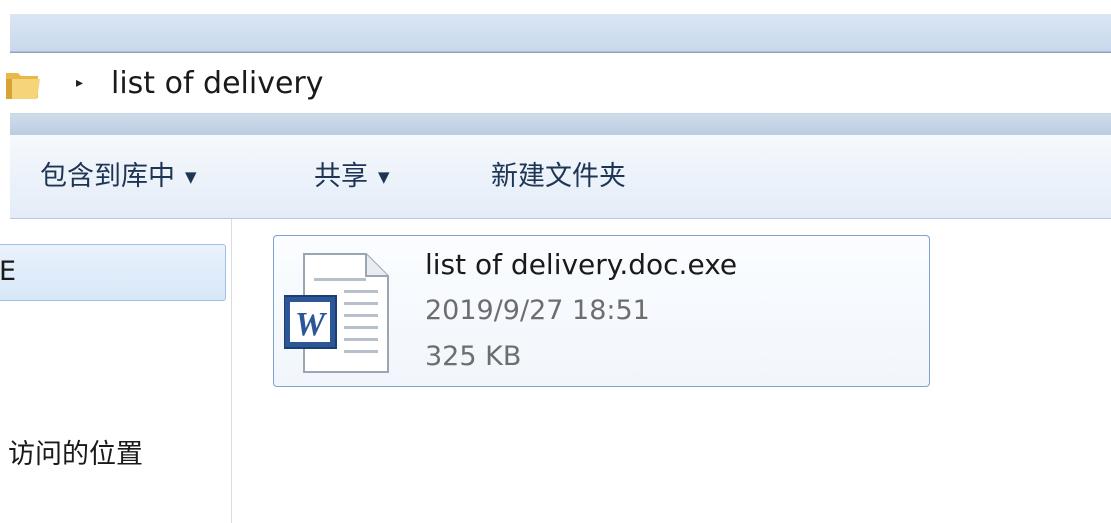 The height and width of the screenshot is (523, 1111). Describe the element at coordinates (217, 84) in the screenshot. I see `breadcrumb-path: list of delivery` at that location.